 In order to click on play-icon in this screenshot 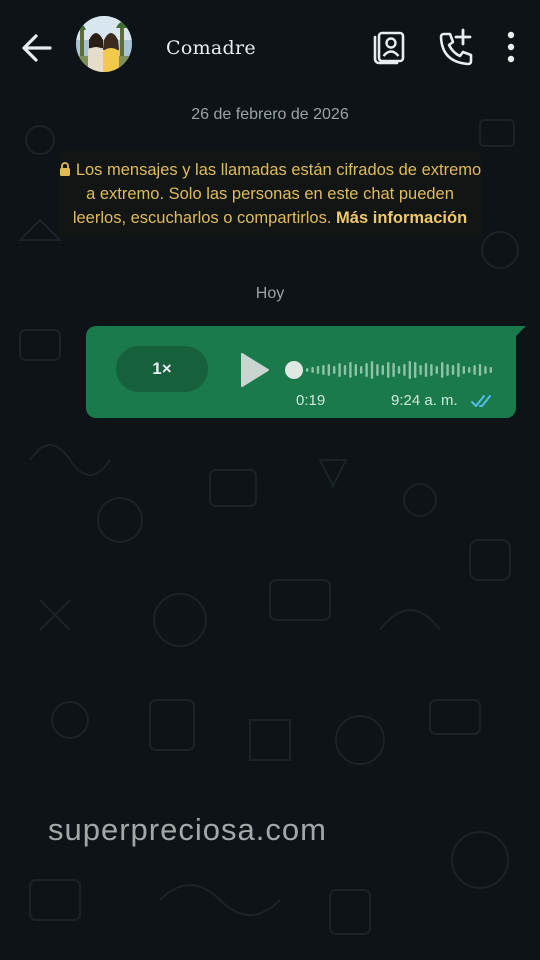, I will do `click(254, 370)`.